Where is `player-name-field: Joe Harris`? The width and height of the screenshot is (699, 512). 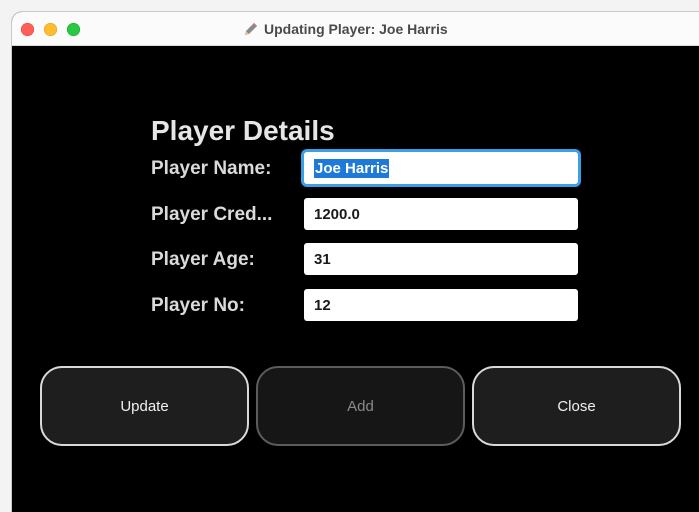 player-name-field: Joe Harris is located at coordinates (441, 168).